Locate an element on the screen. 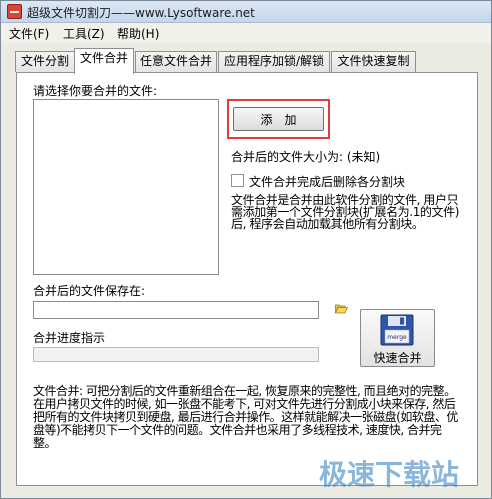 The width and height of the screenshot is (492, 499). floppy-label: merge is located at coordinates (397, 337).